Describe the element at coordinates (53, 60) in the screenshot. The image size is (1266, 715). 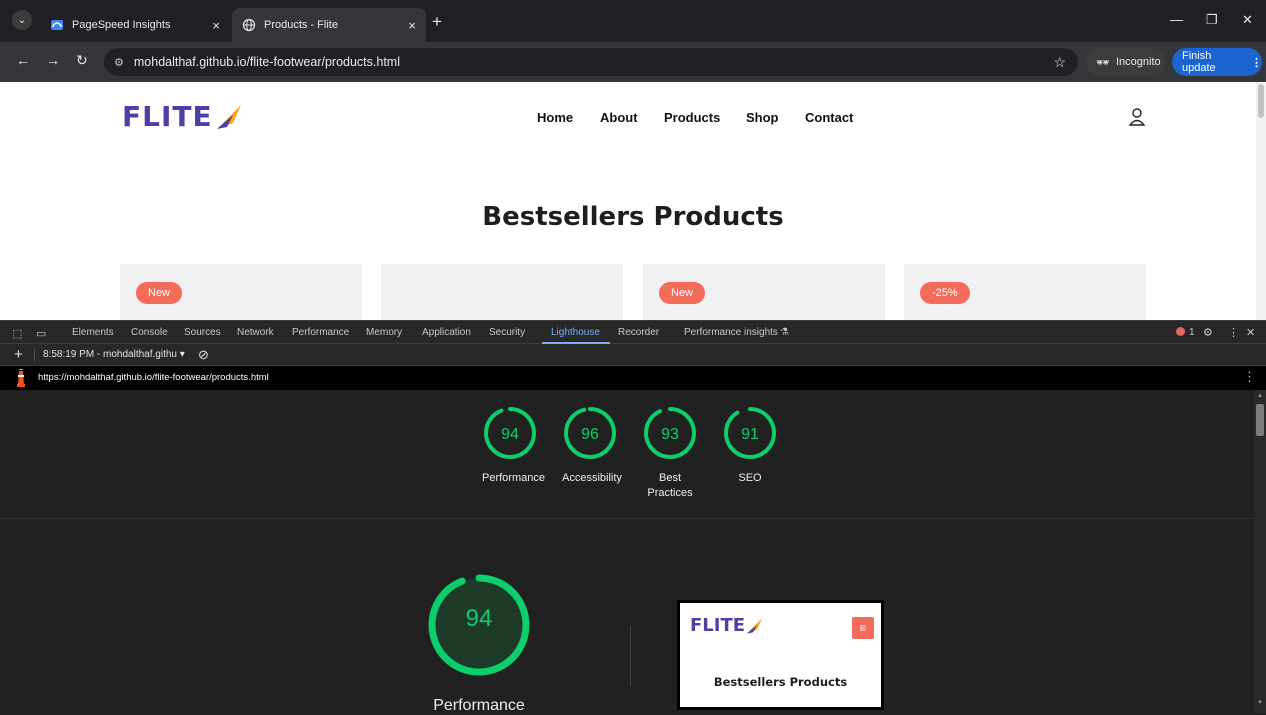
I see `forward-icon: →` at that location.